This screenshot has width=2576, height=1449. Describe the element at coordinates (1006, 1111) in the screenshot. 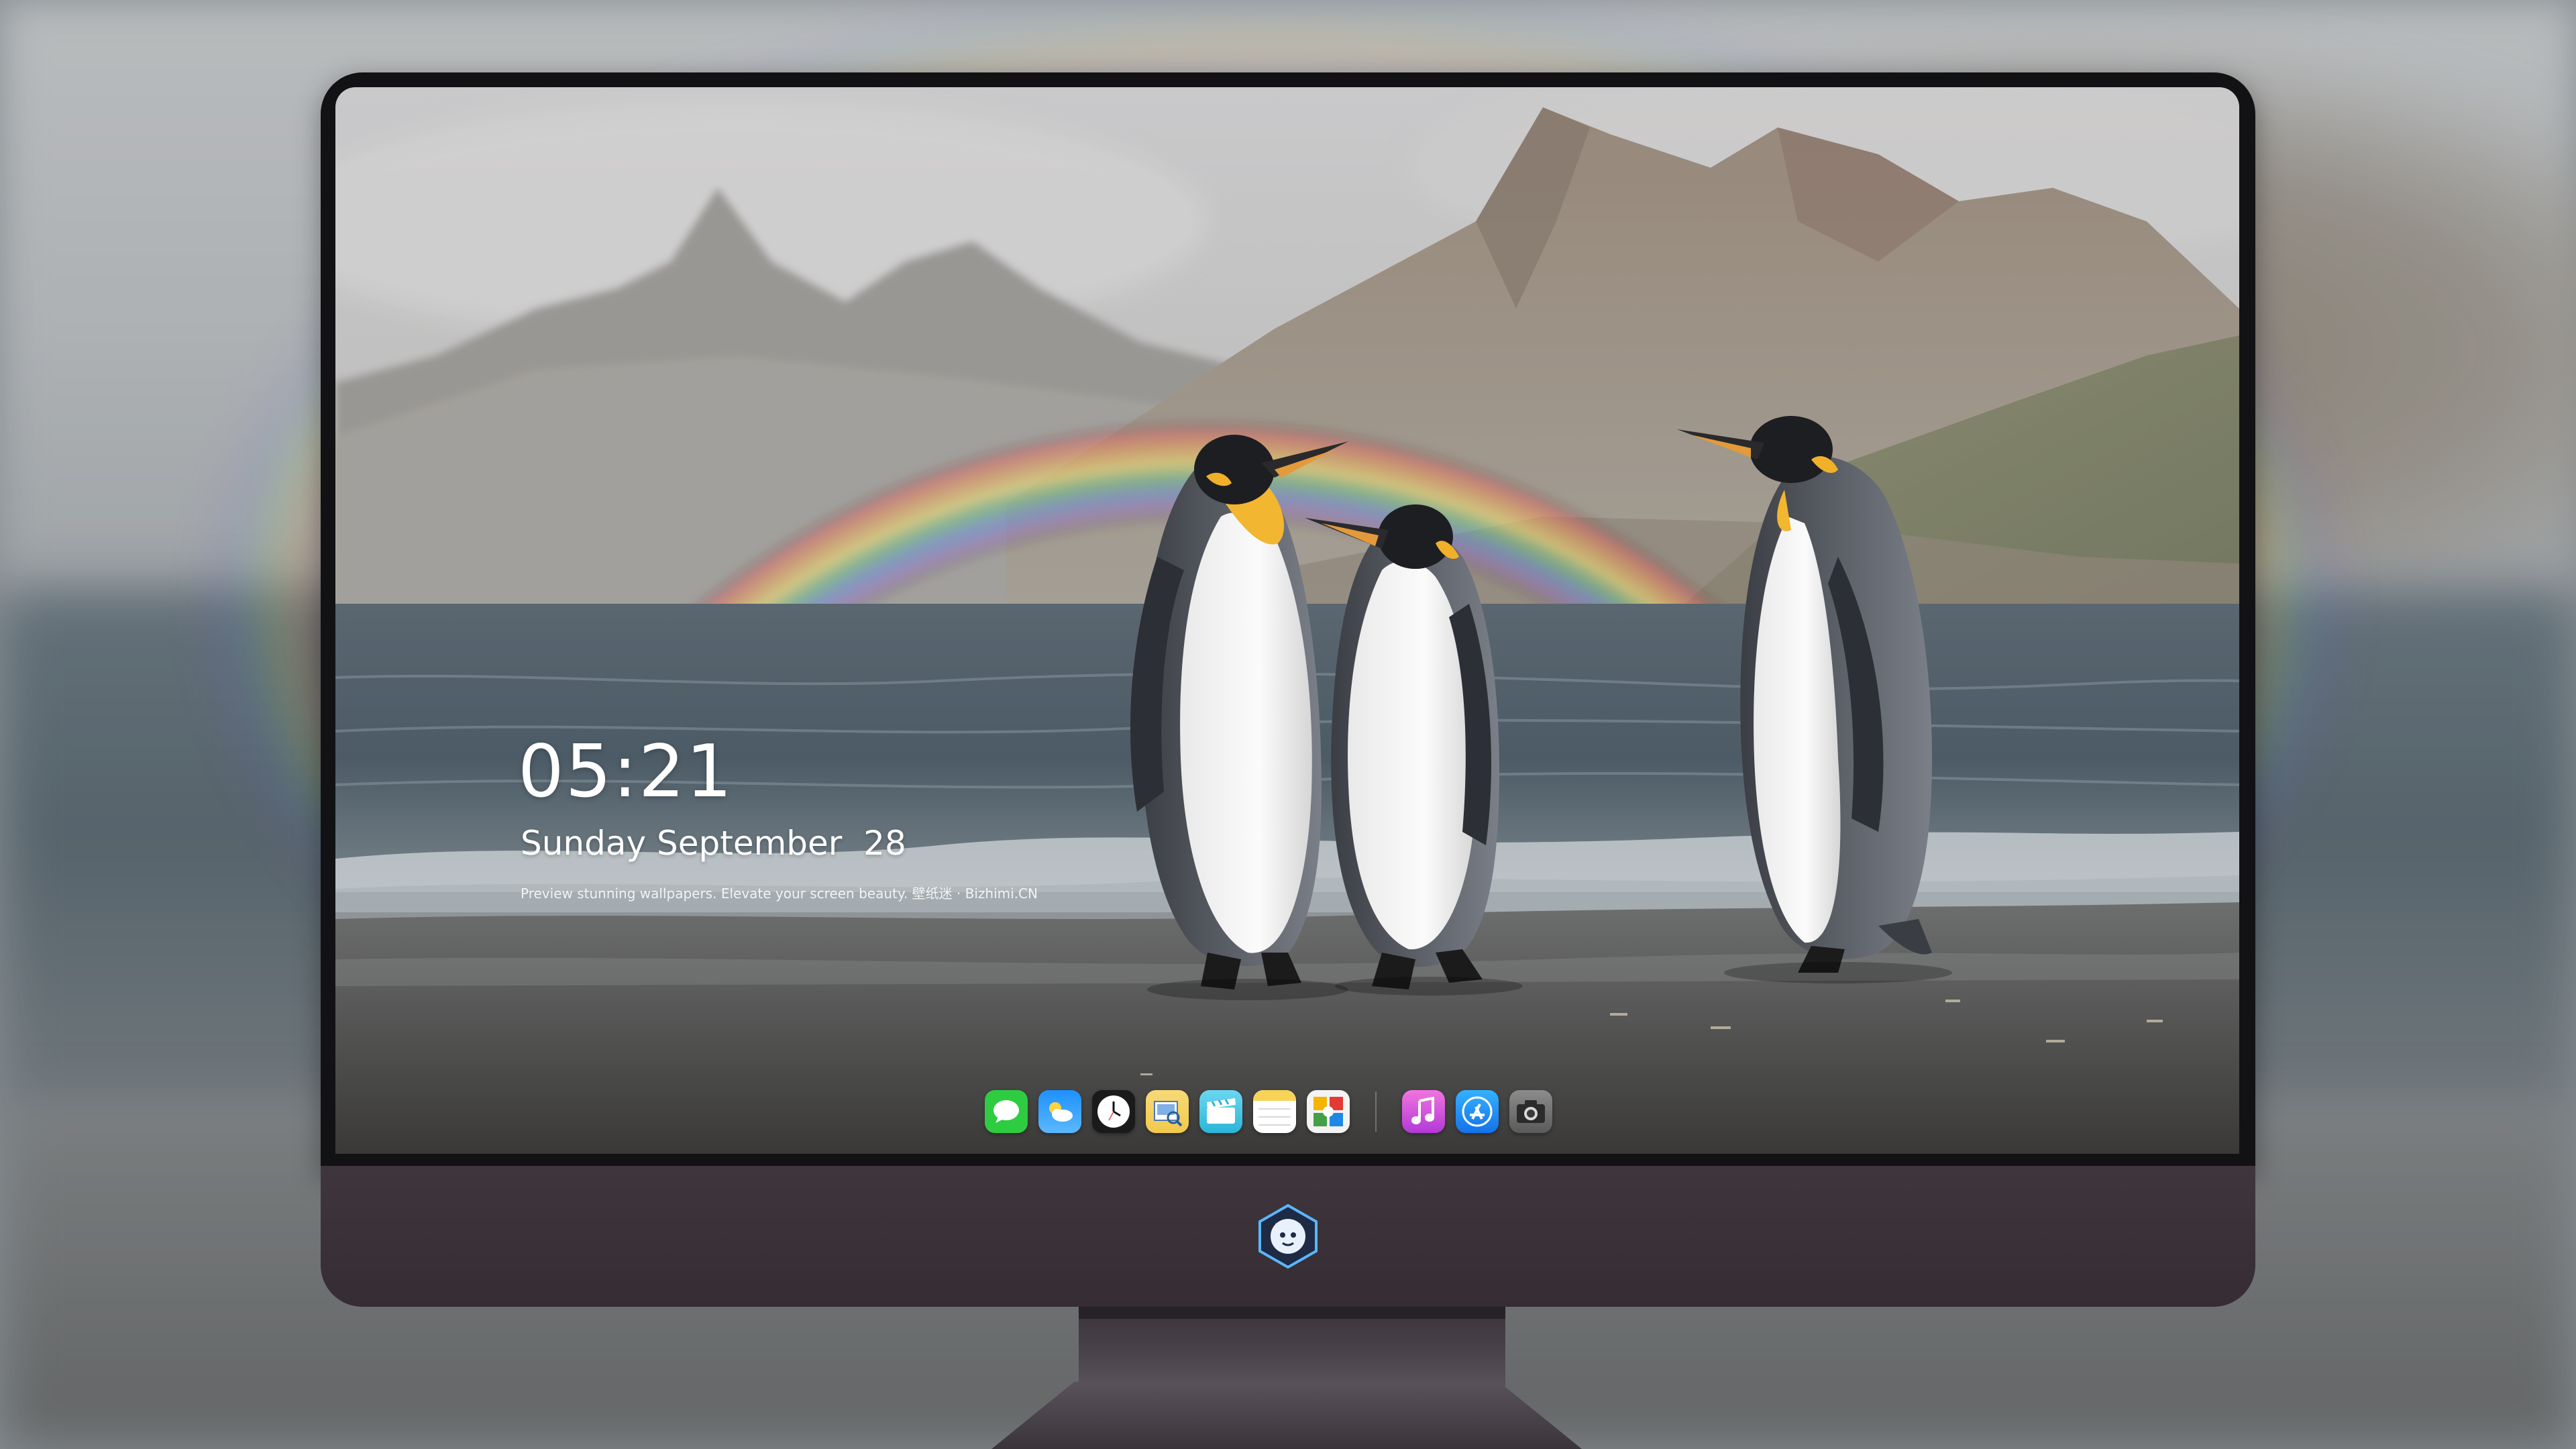

I see `messages-icon` at that location.